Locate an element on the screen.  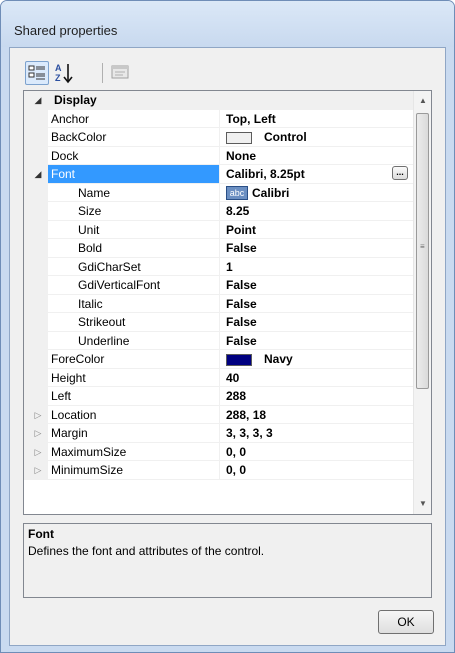
property-row-forecolor: ForeColor Navy is located at coordinates (218, 359).